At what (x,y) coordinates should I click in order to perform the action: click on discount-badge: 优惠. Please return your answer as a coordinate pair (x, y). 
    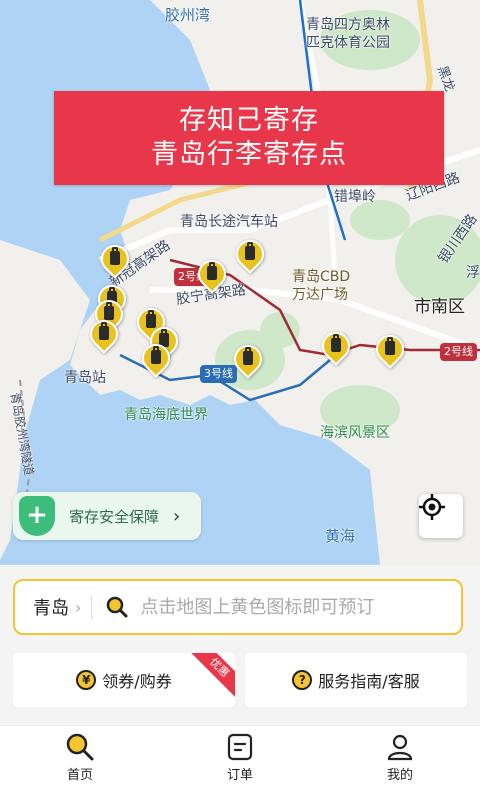
    Looking at the image, I should click on (209, 678).